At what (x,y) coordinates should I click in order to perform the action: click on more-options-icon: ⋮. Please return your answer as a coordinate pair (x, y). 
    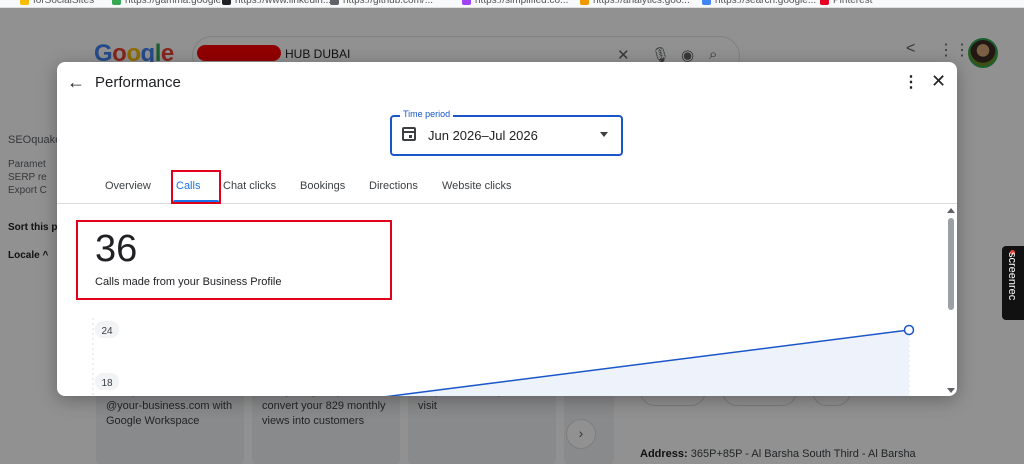
    Looking at the image, I should click on (911, 82).